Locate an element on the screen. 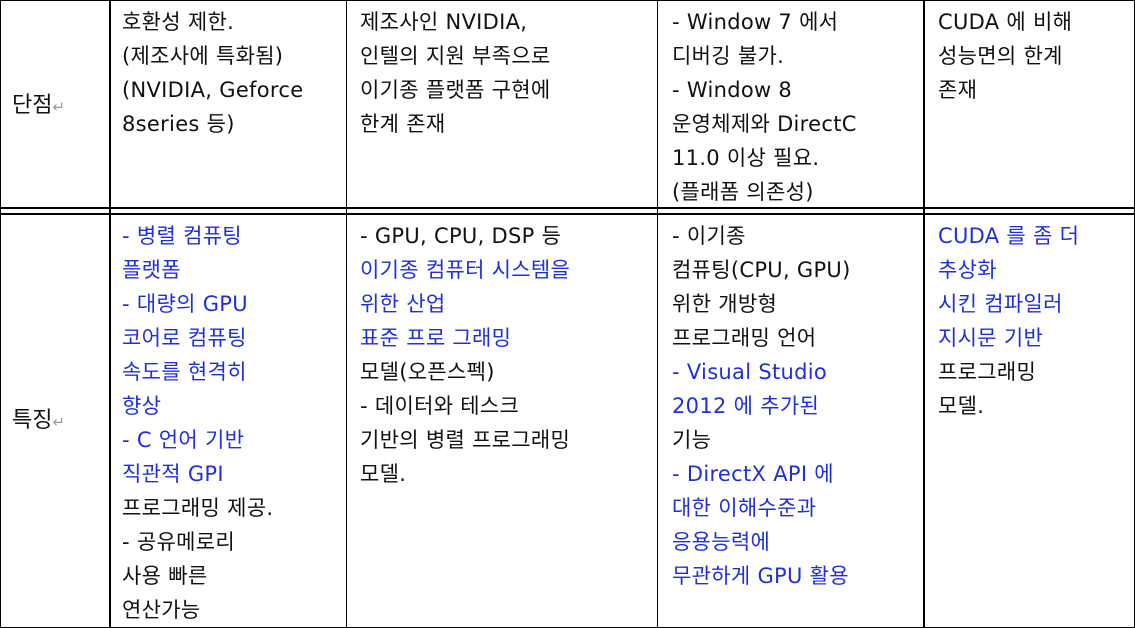 The height and width of the screenshot is (628, 1135). cell-line: 2012 에 추가된 is located at coordinates (761, 406).